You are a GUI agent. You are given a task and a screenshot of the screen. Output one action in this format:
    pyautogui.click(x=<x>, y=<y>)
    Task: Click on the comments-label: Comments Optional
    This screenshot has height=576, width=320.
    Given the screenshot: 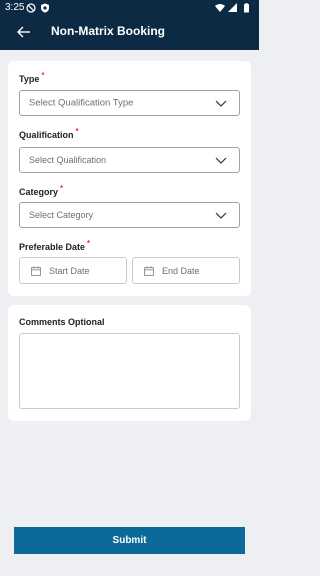 What is the action you would take?
    pyautogui.click(x=62, y=322)
    